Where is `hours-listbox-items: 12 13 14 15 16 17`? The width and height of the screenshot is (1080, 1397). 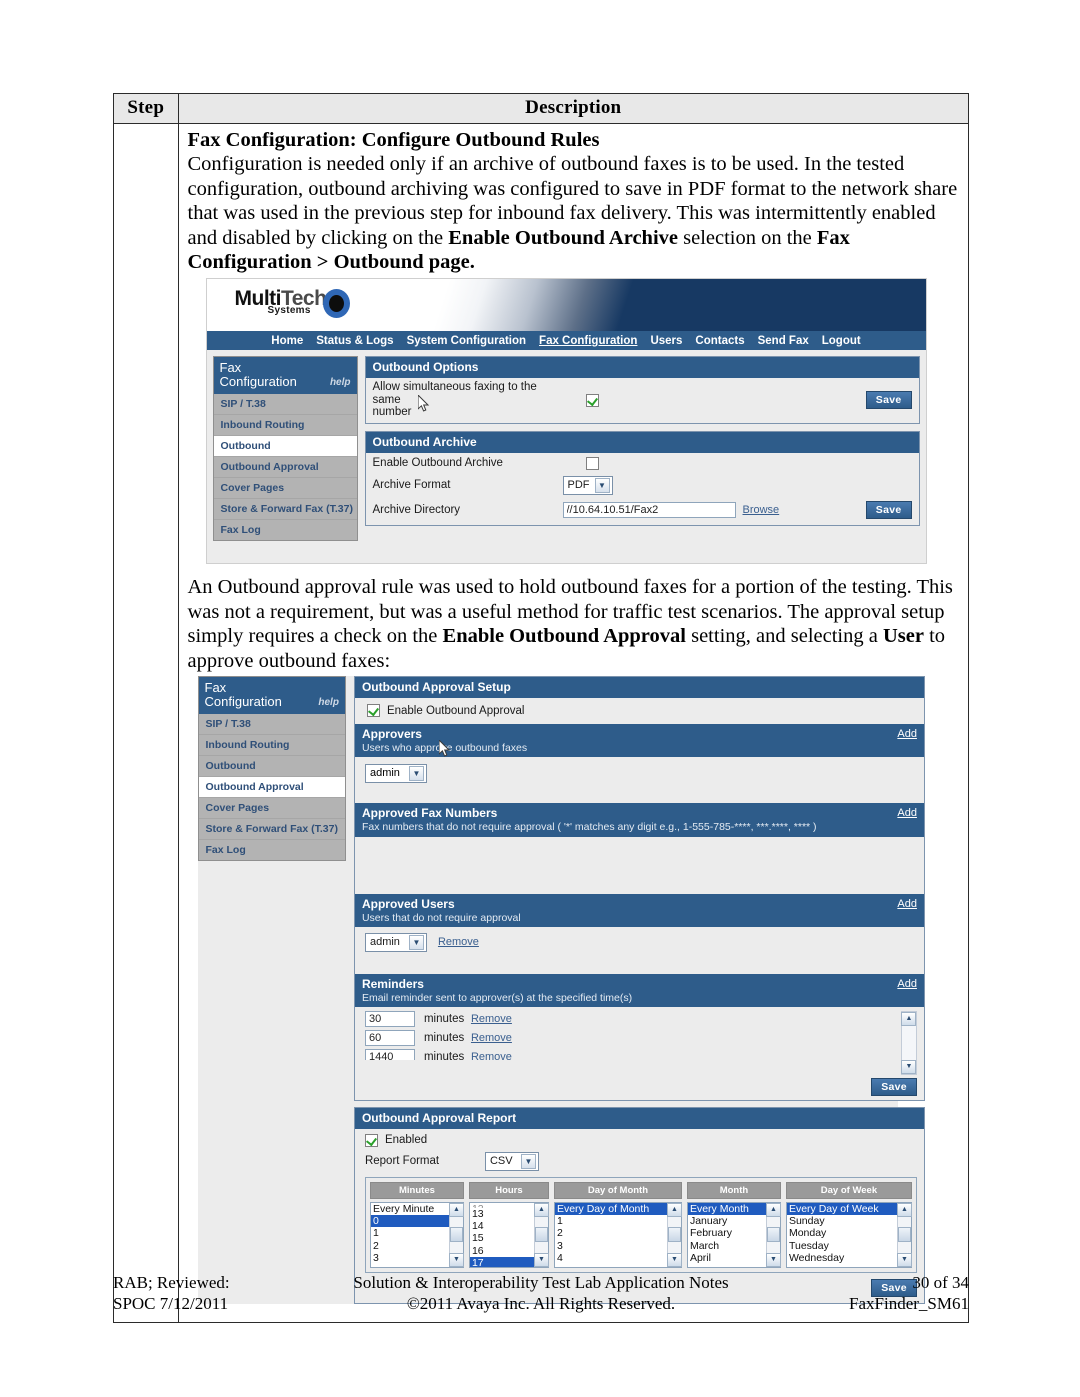 hours-listbox-items: 12 13 14 15 16 17 is located at coordinates (501, 1235).